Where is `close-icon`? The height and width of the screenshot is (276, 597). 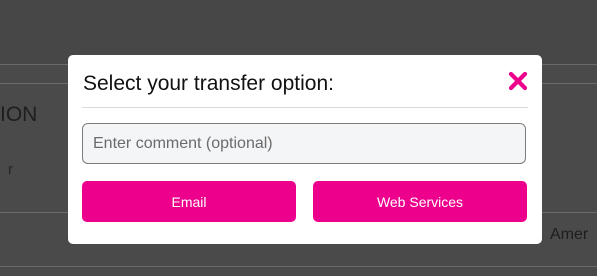 close-icon is located at coordinates (518, 81).